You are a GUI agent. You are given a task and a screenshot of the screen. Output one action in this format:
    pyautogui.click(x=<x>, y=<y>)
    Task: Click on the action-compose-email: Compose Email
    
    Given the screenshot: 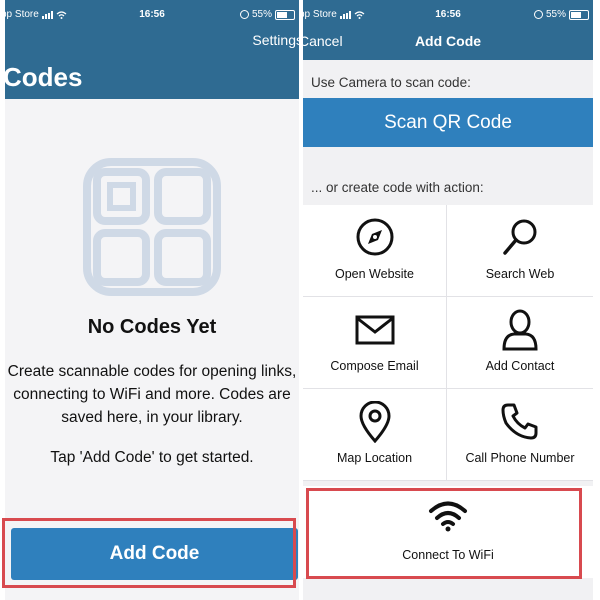 What is the action you would take?
    pyautogui.click(x=375, y=343)
    